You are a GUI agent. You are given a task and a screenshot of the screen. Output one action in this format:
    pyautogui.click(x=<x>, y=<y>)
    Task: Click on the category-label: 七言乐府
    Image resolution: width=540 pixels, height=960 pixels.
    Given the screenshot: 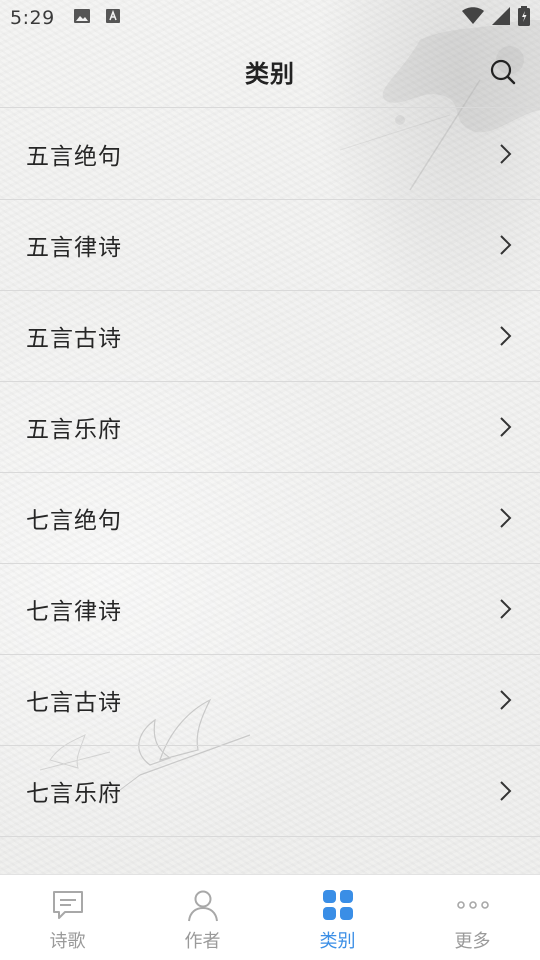 What is the action you would take?
    pyautogui.click(x=74, y=794)
    